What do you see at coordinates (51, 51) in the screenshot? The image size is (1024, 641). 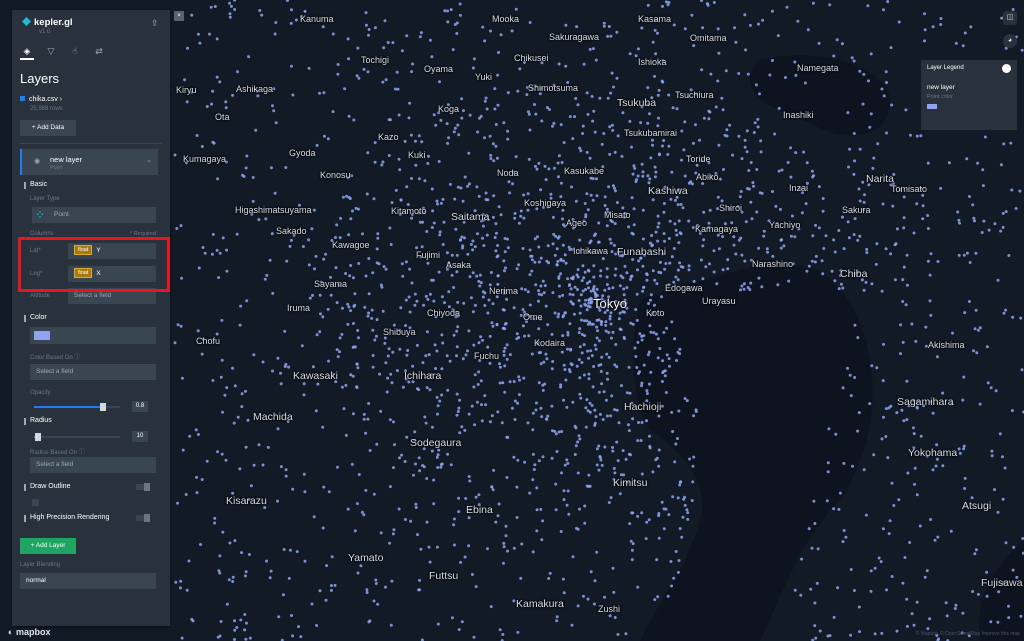 I see `filters-tab-icon: ▽` at bounding box center [51, 51].